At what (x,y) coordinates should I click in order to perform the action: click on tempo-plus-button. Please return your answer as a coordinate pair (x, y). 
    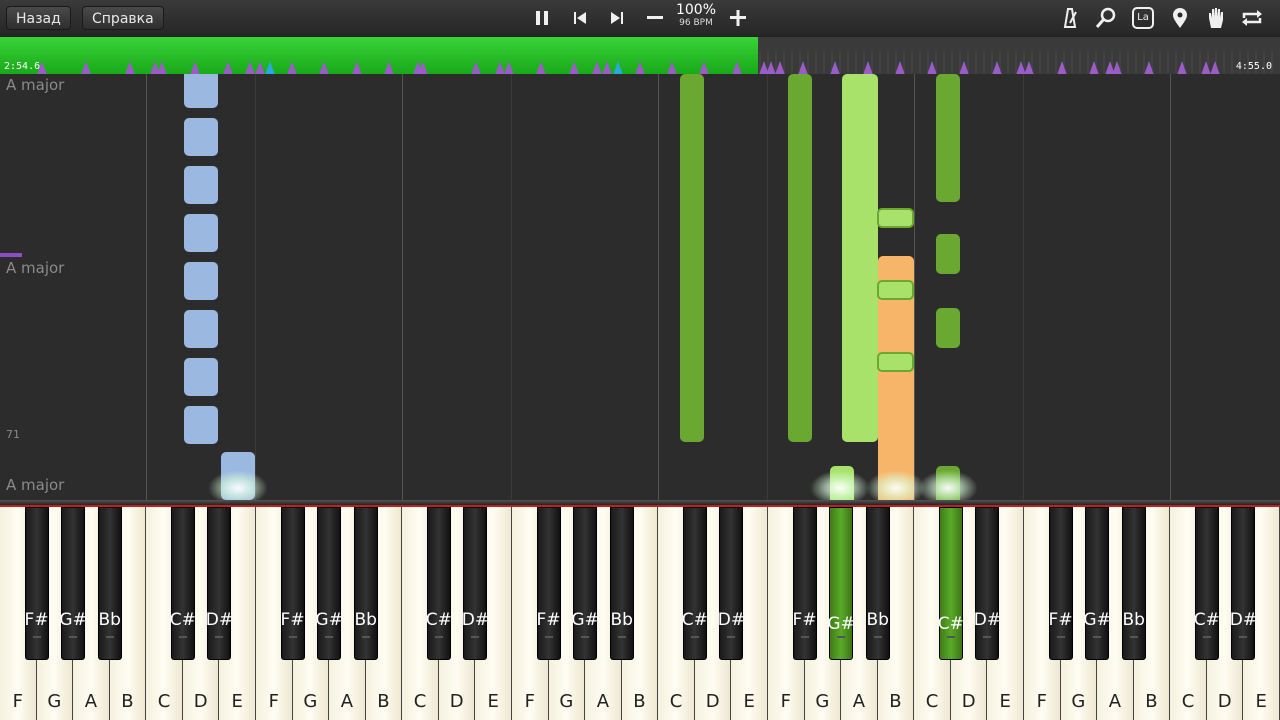
    Looking at the image, I should click on (738, 18).